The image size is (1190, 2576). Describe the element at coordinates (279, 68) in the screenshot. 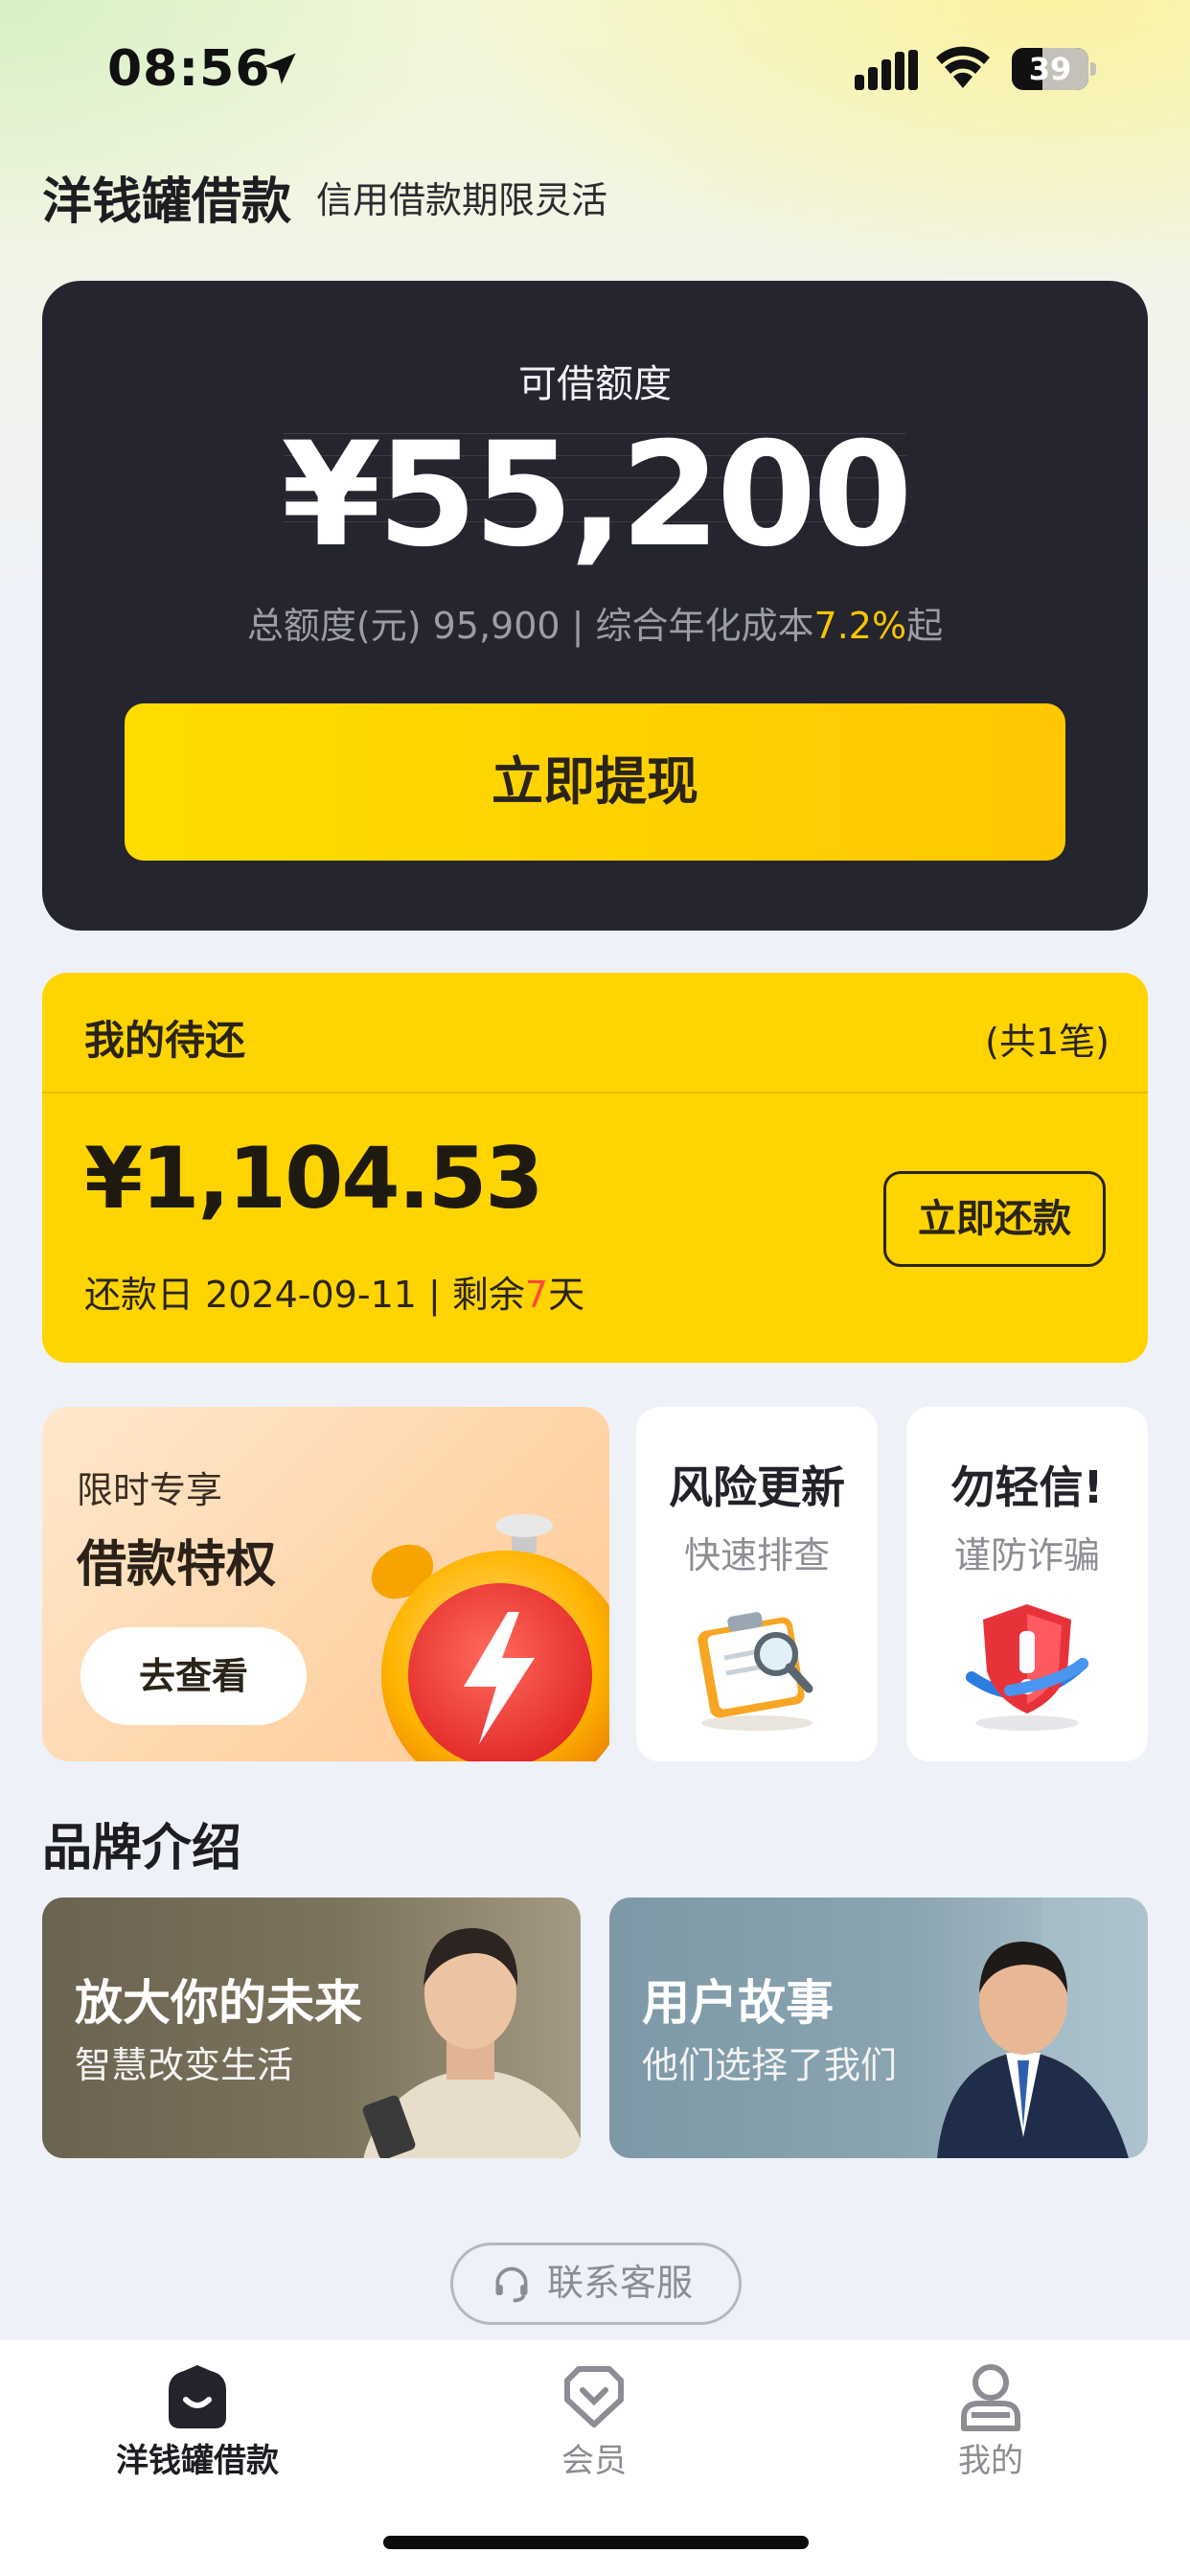

I see `location-arrow-icon` at that location.